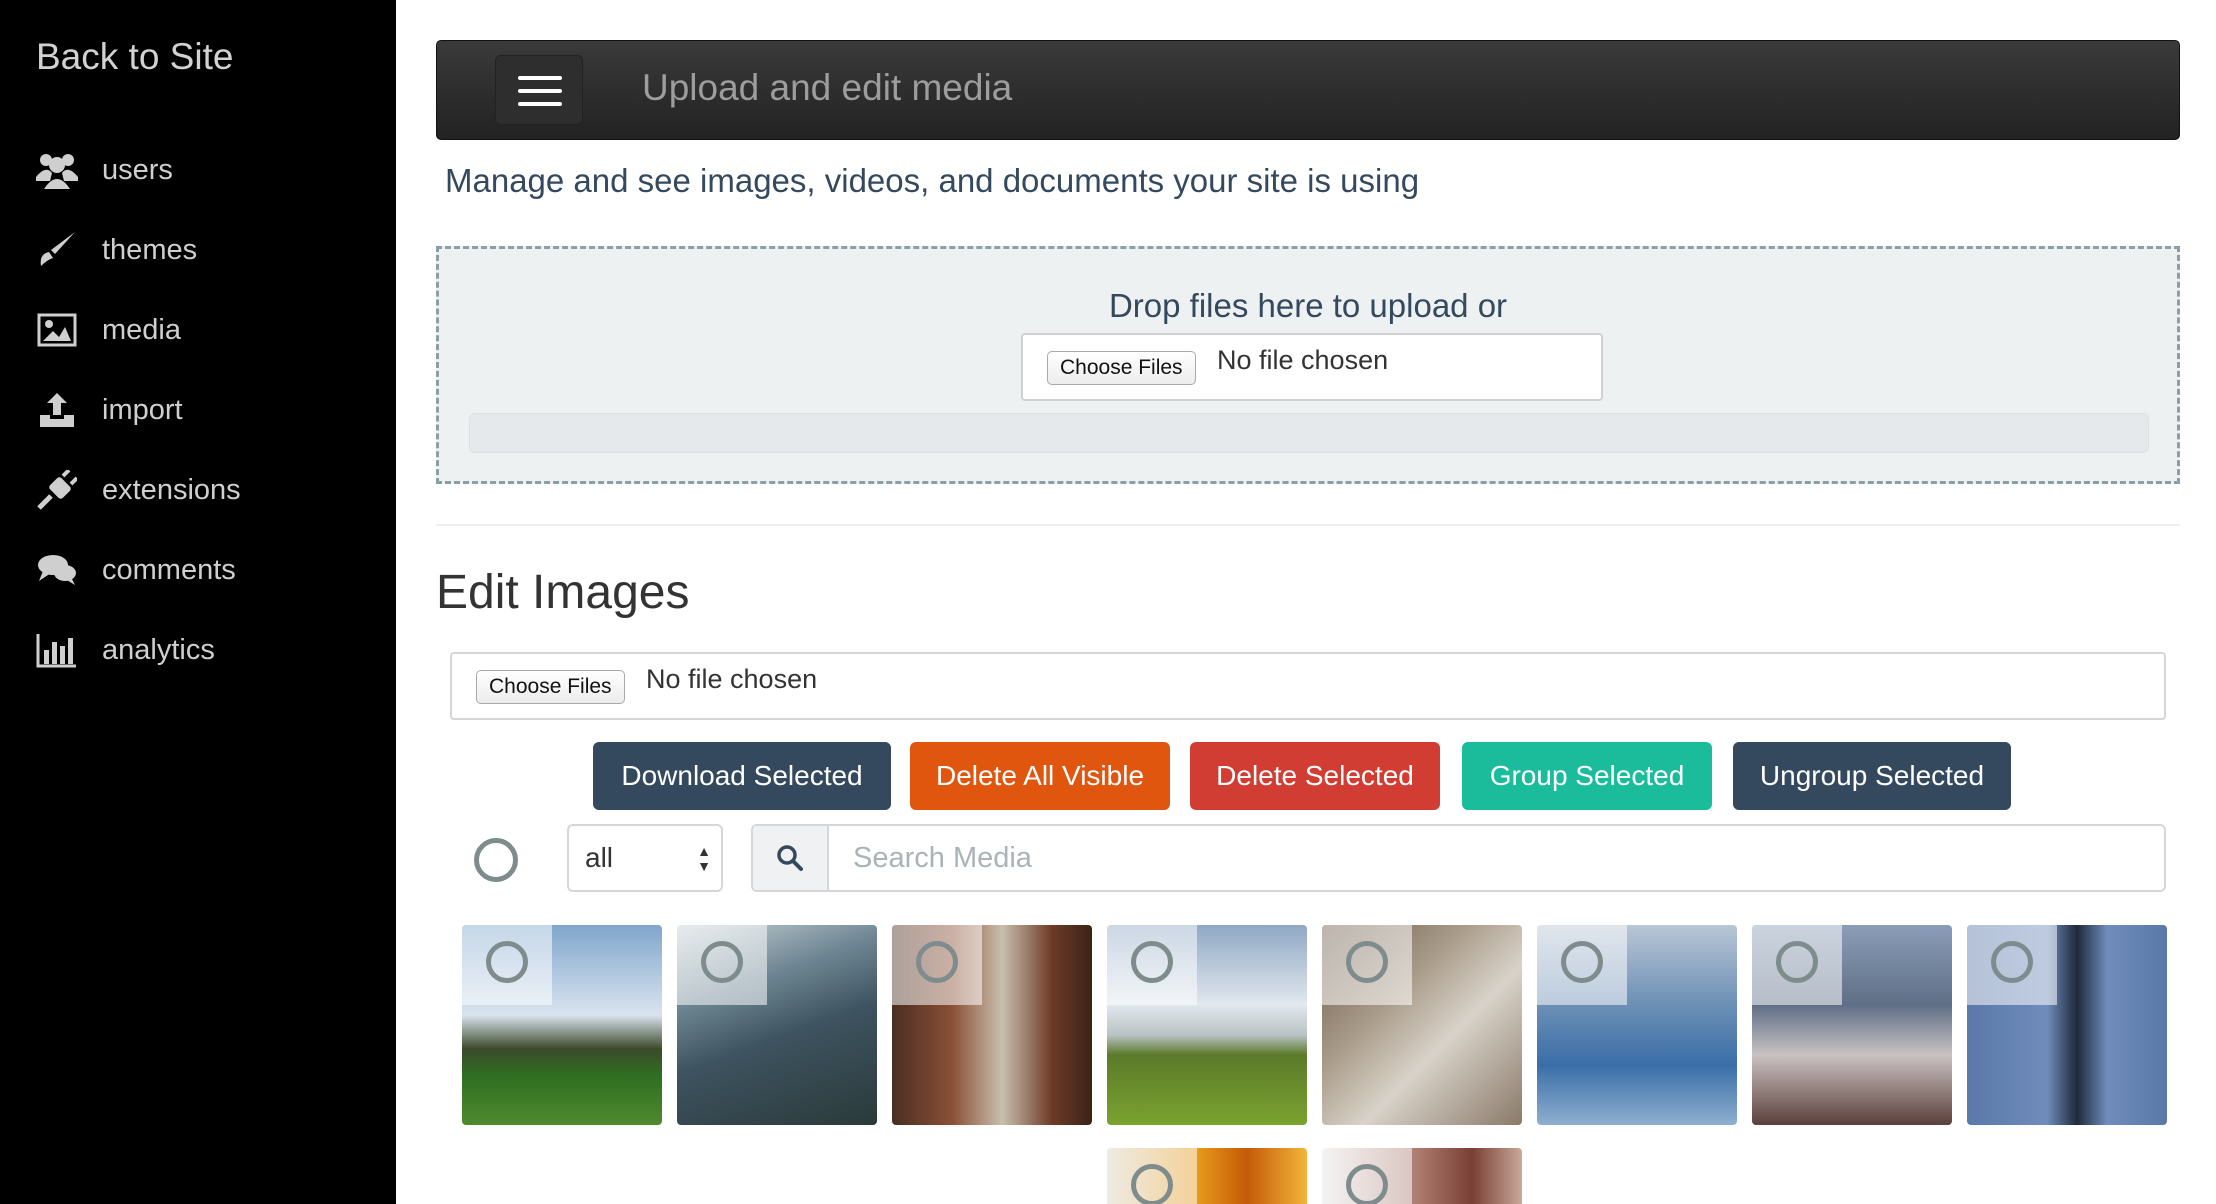 This screenshot has width=2216, height=1204. Describe the element at coordinates (1852, 1025) in the screenshot. I see `mountain-flowers-image` at that location.